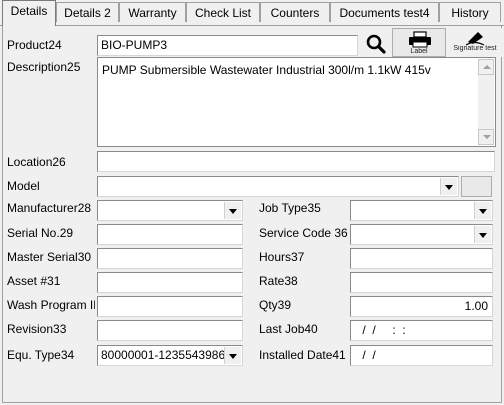 The image size is (504, 405). Describe the element at coordinates (41, 355) in the screenshot. I see `equ-type-label: Equ. Type34` at that location.